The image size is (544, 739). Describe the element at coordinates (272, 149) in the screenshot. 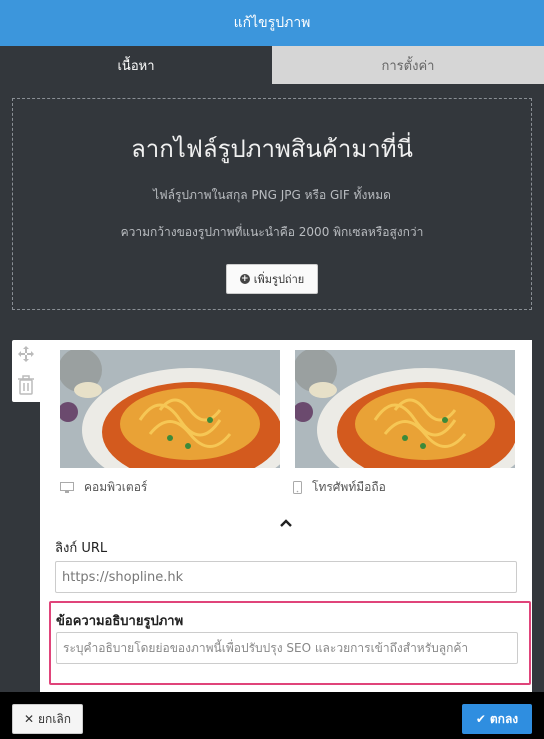

I see `dropzone-title: ลากไฟล์รูปภาพสินค้ามาที่นี่` at that location.